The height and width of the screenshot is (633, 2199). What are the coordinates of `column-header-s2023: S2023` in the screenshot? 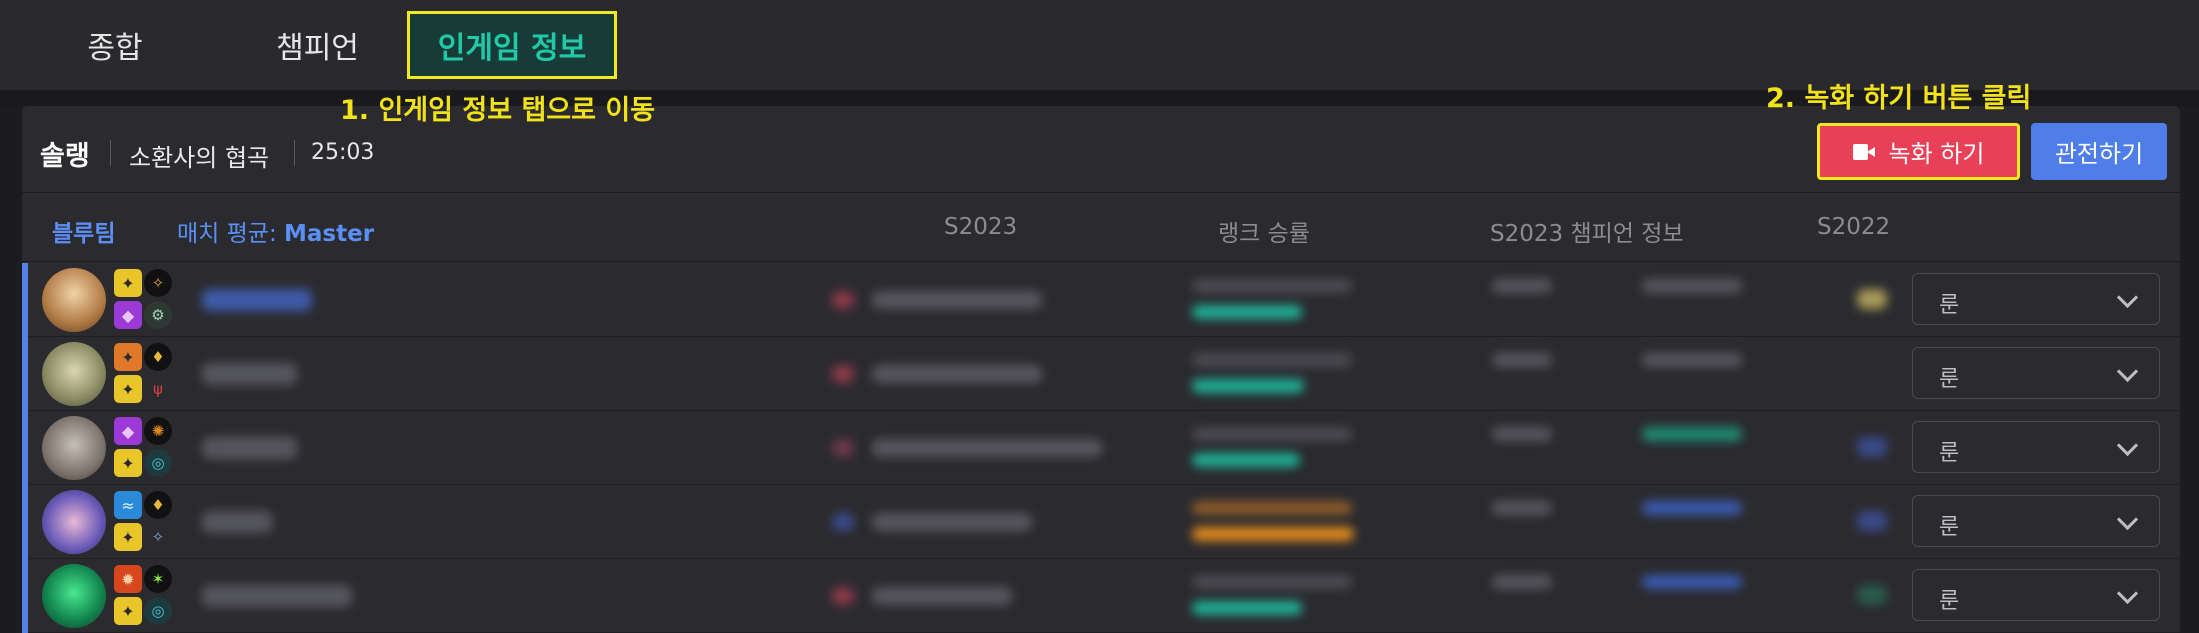 It's located at (981, 227).